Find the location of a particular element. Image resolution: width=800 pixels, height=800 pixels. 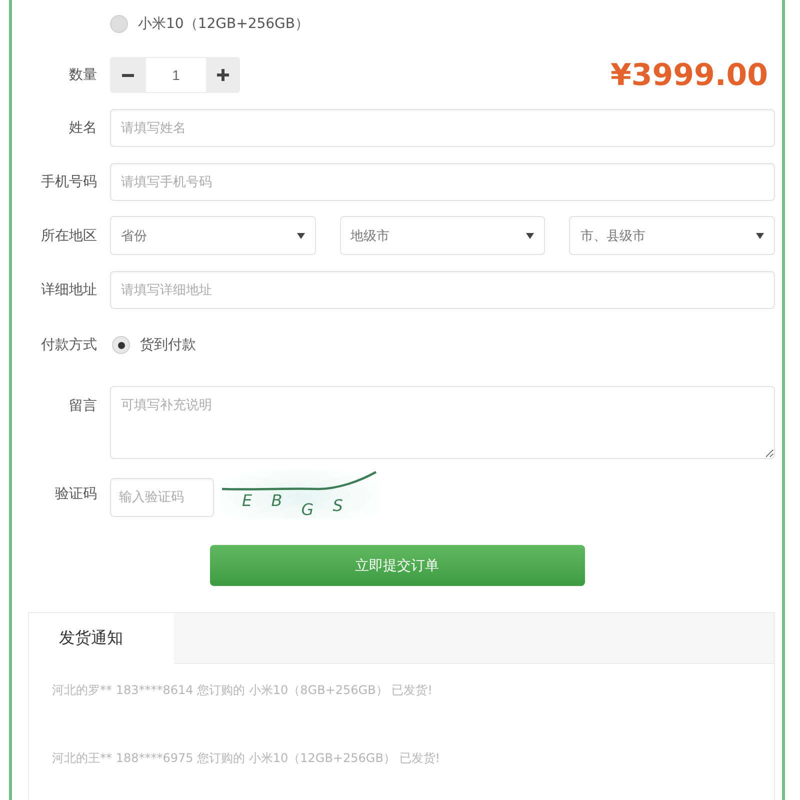

notice-text: 河北的王** 188****6975 您订购的 小米10（12GB+256GB） 已发货! is located at coordinates (247, 758).